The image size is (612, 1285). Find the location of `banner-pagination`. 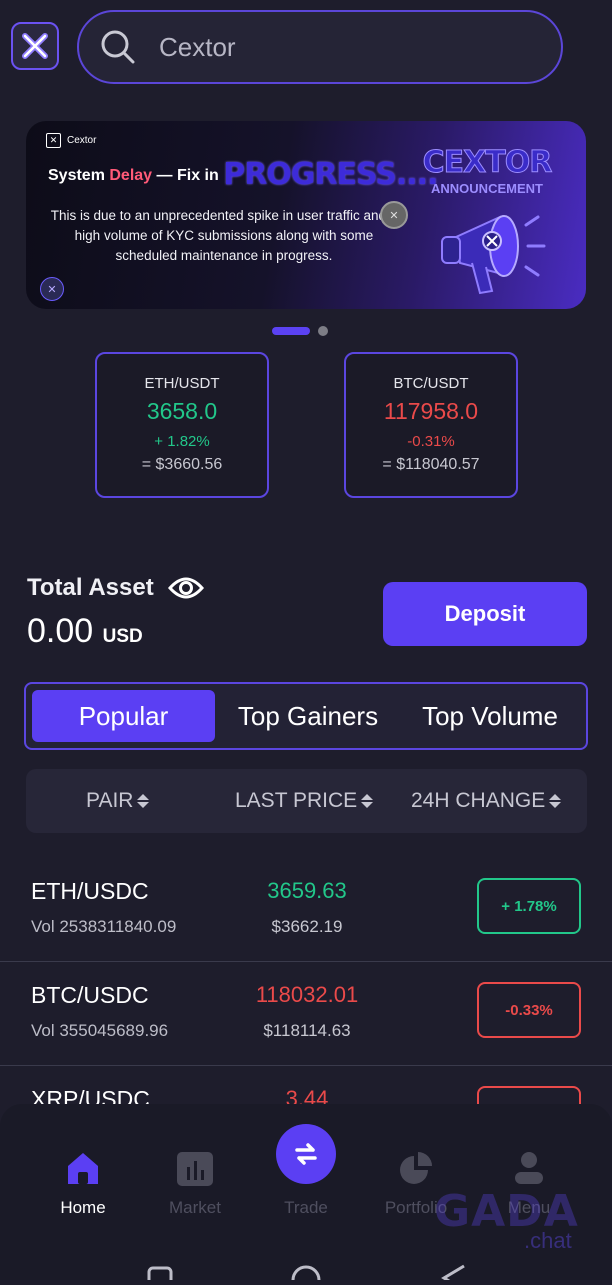

banner-pagination is located at coordinates (300, 331).